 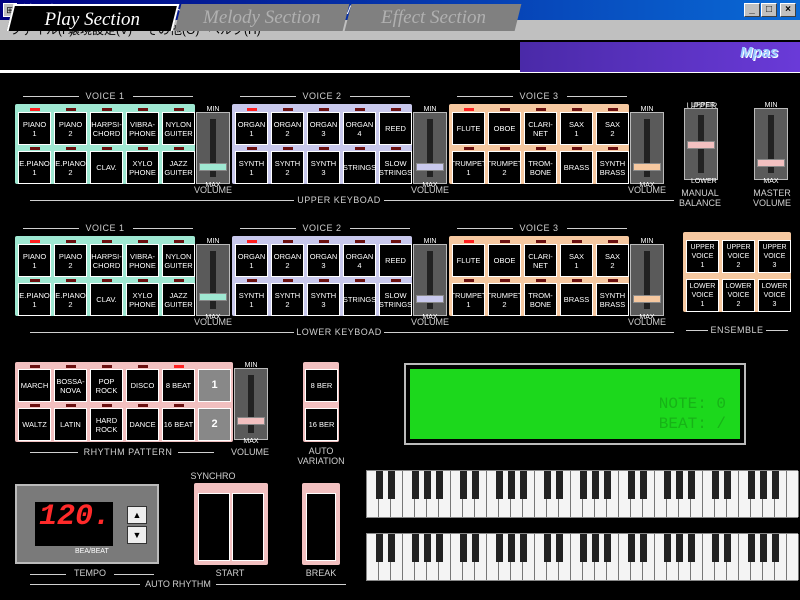 What do you see at coordinates (430, 280) in the screenshot?
I see `lower-voice2-volume` at bounding box center [430, 280].